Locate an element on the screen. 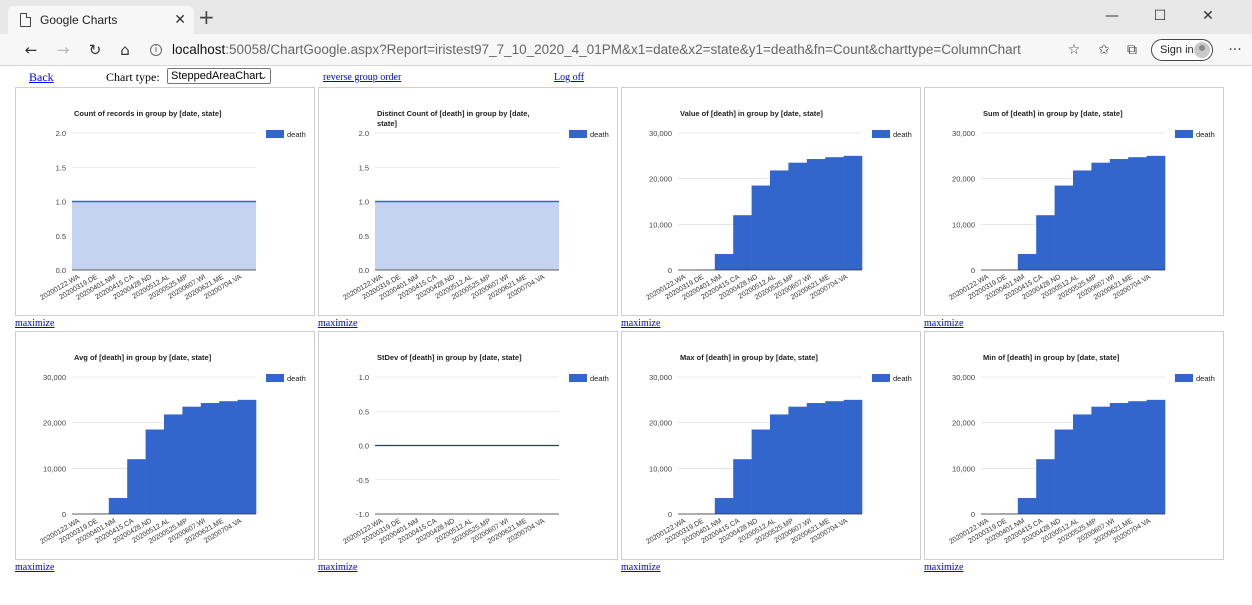 This screenshot has width=1252, height=605. maximize-link-max: maximize is located at coordinates (640, 567).